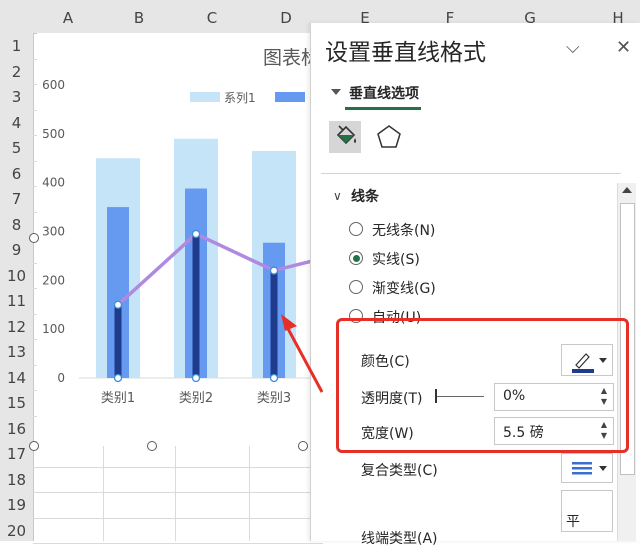  What do you see at coordinates (304, 358) in the screenshot?
I see `annotation-arrow` at bounding box center [304, 358].